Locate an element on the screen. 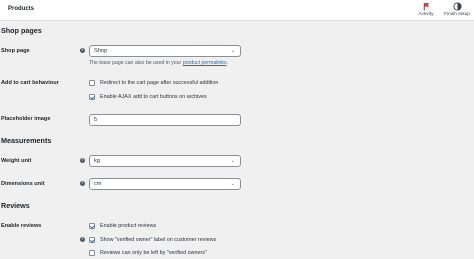  add-to-cart-label: Add to cart behaviour is located at coordinates (30, 83).